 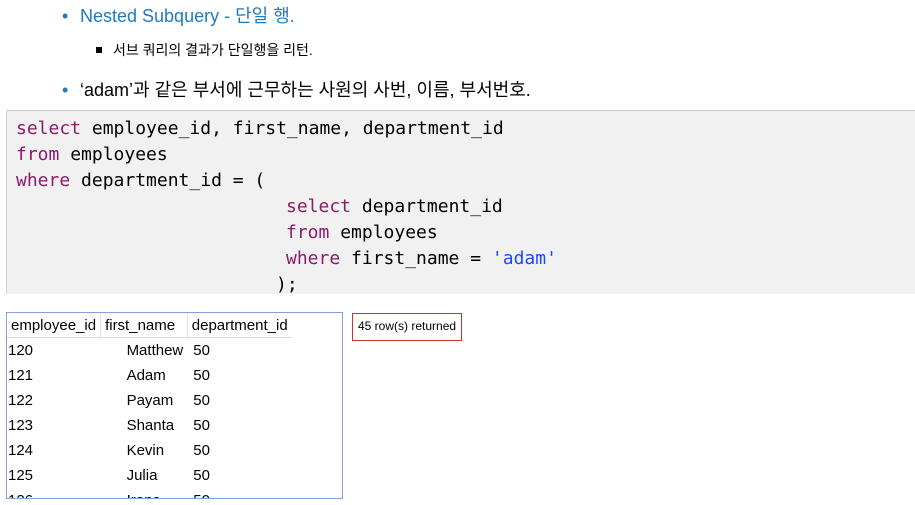 I want to click on bullet-goal-text: ‘adam’과 같은 부서에 근무하는 사원의 사번, 이름, 부서번호., so click(x=305, y=90).